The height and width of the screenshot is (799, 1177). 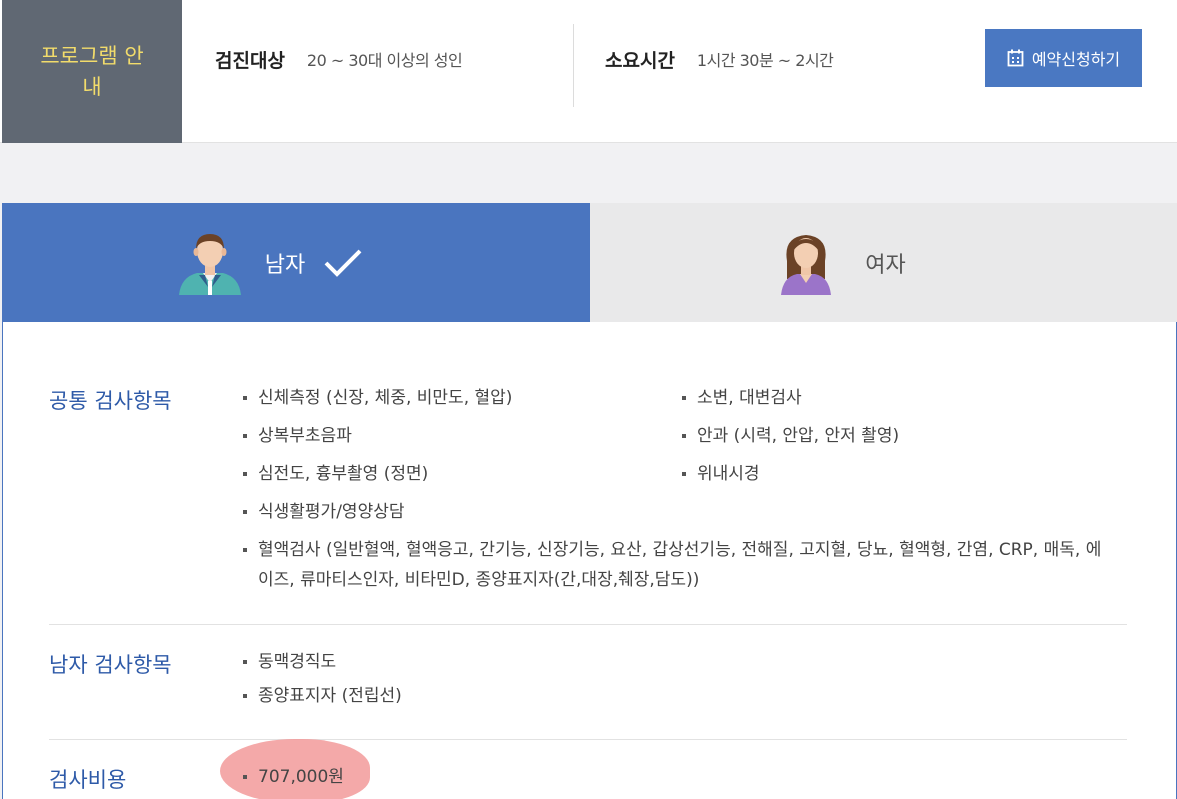 What do you see at coordinates (343, 263) in the screenshot?
I see `check-icon` at bounding box center [343, 263].